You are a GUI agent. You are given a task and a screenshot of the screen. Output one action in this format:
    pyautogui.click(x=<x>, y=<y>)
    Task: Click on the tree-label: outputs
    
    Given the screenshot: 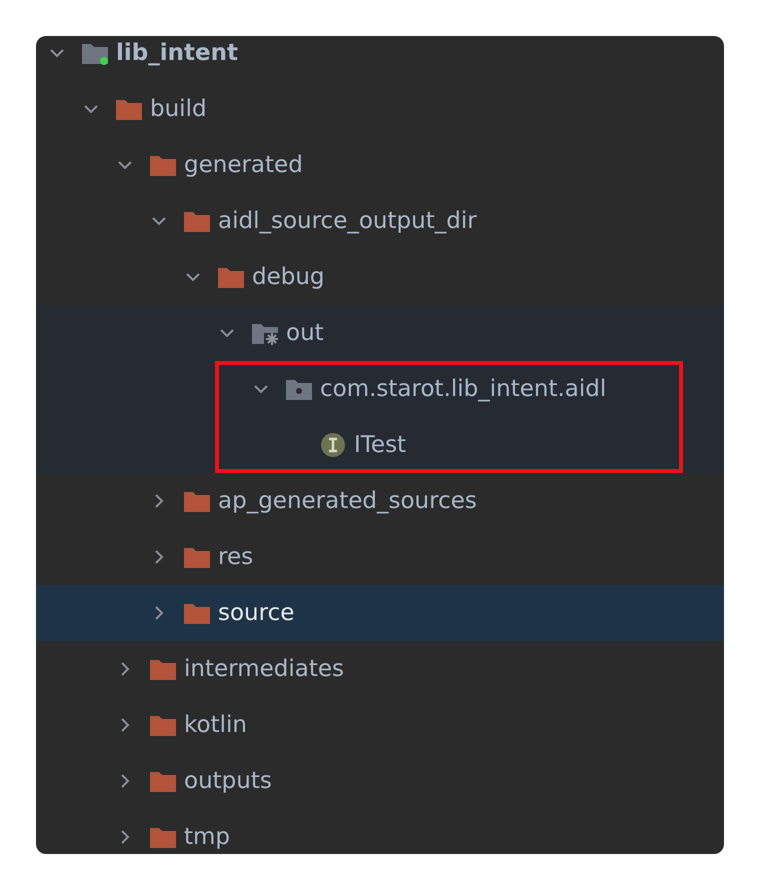 What is the action you would take?
    pyautogui.click(x=228, y=781)
    